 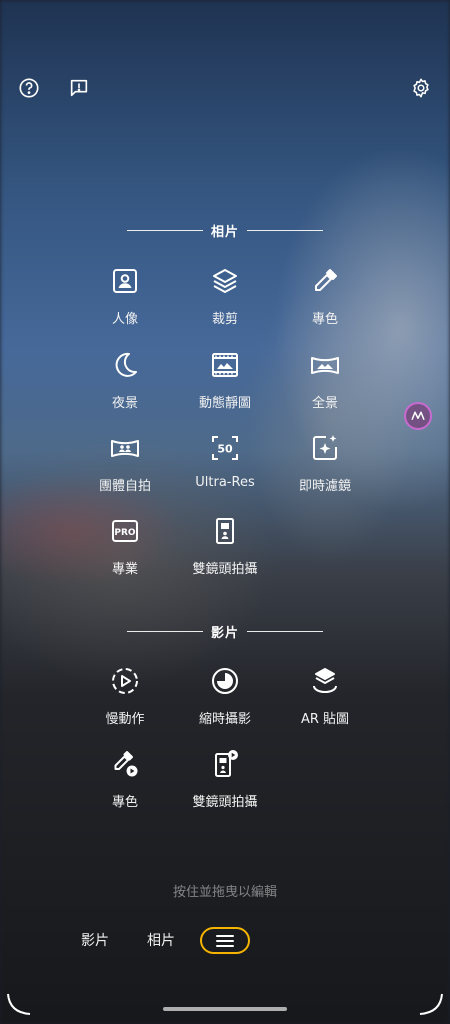 What do you see at coordinates (124, 403) in the screenshot?
I see `mode-label: 夜景` at bounding box center [124, 403].